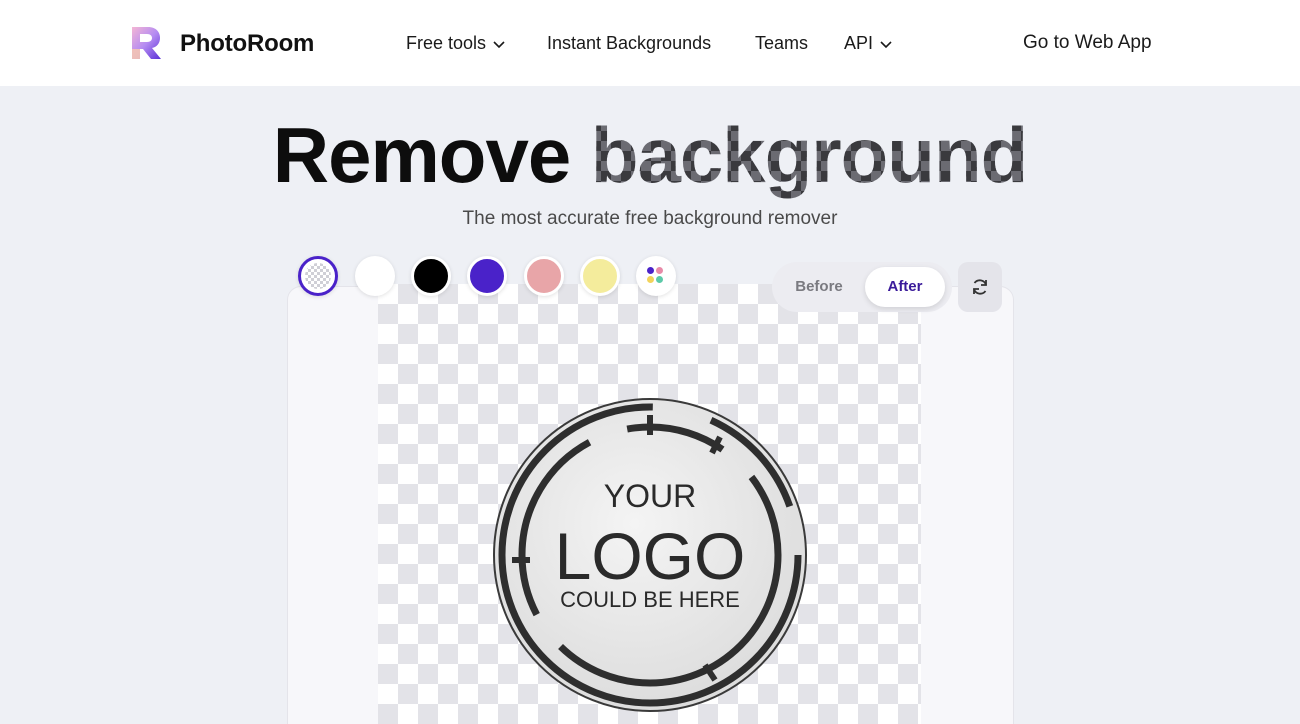 The width and height of the screenshot is (1300, 724). What do you see at coordinates (375, 276) in the screenshot?
I see `swatch-white` at bounding box center [375, 276].